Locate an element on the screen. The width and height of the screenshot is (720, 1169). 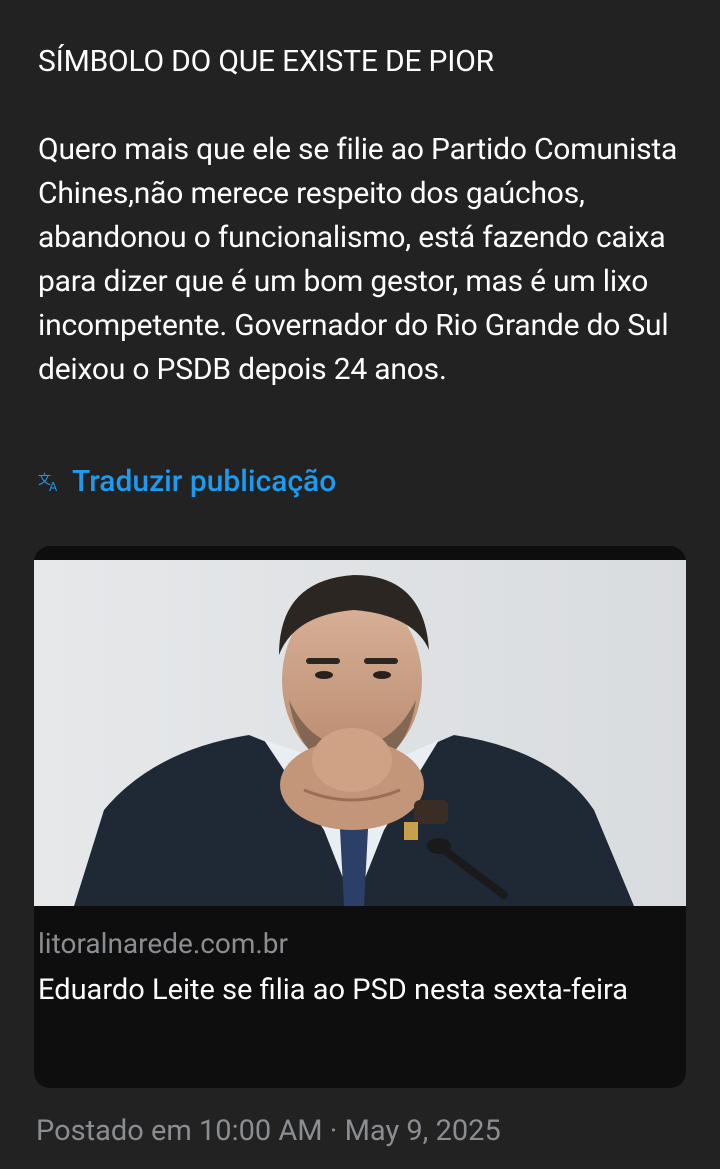
translate-icon: 文 A is located at coordinates (50, 482).